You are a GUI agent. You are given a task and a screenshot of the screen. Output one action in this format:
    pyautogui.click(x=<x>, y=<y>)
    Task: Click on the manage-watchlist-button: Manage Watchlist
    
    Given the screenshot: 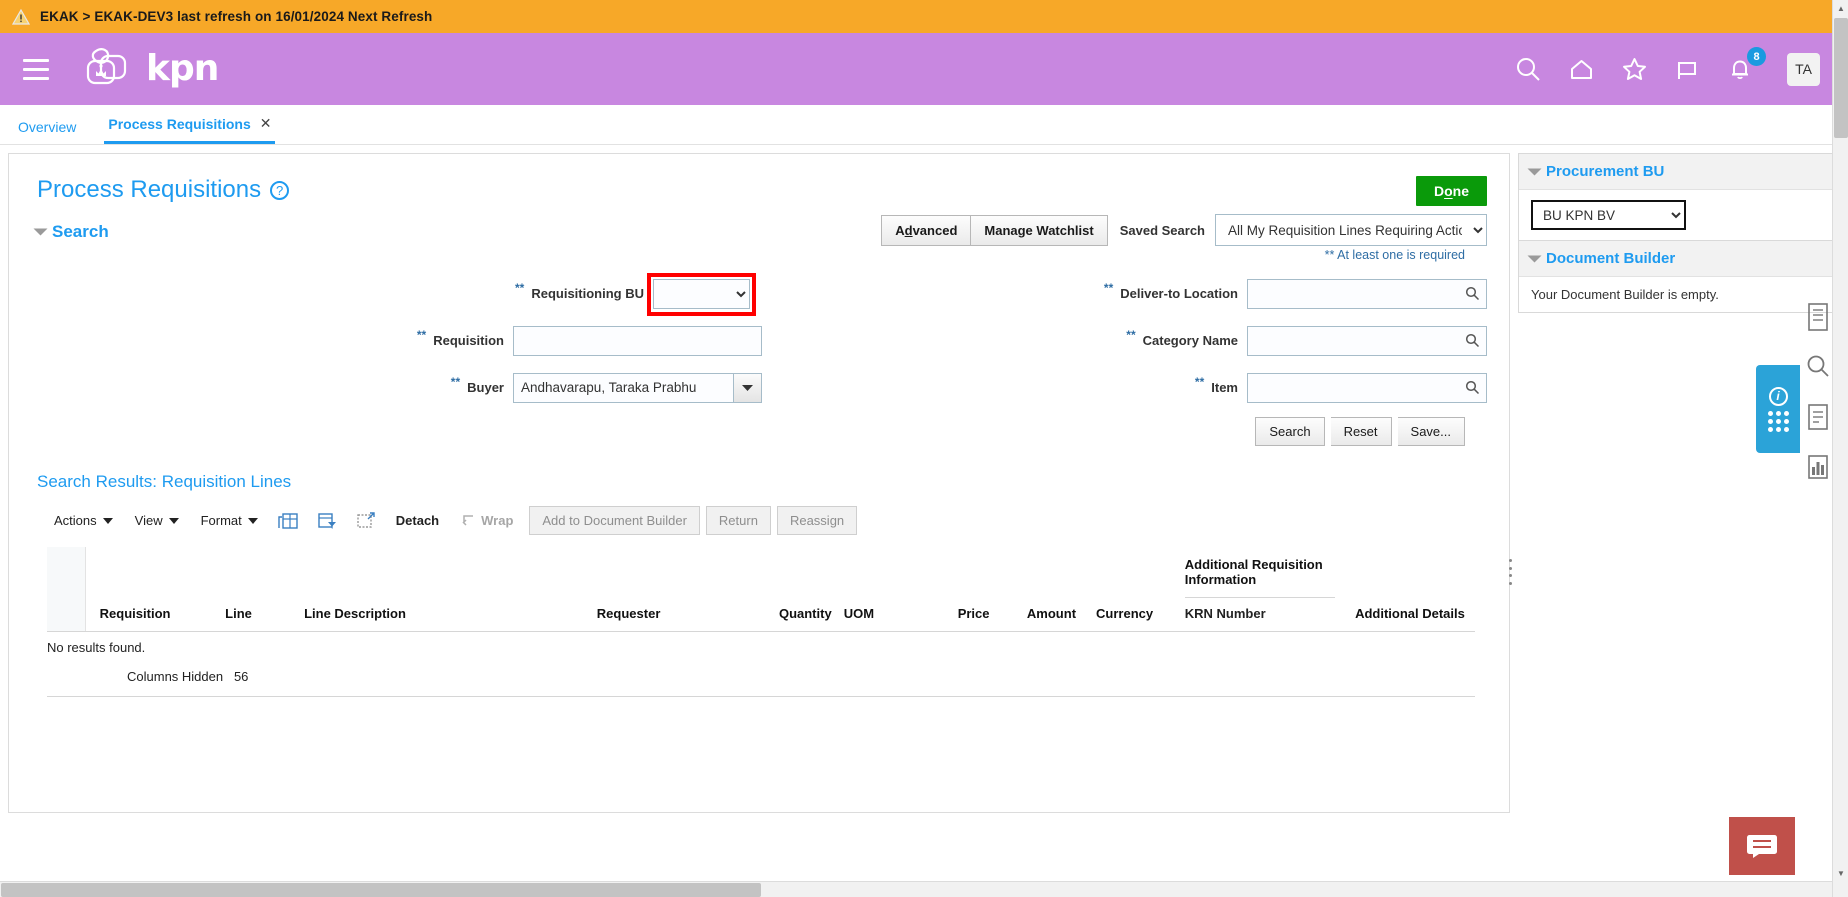 What is the action you would take?
    pyautogui.click(x=1039, y=230)
    